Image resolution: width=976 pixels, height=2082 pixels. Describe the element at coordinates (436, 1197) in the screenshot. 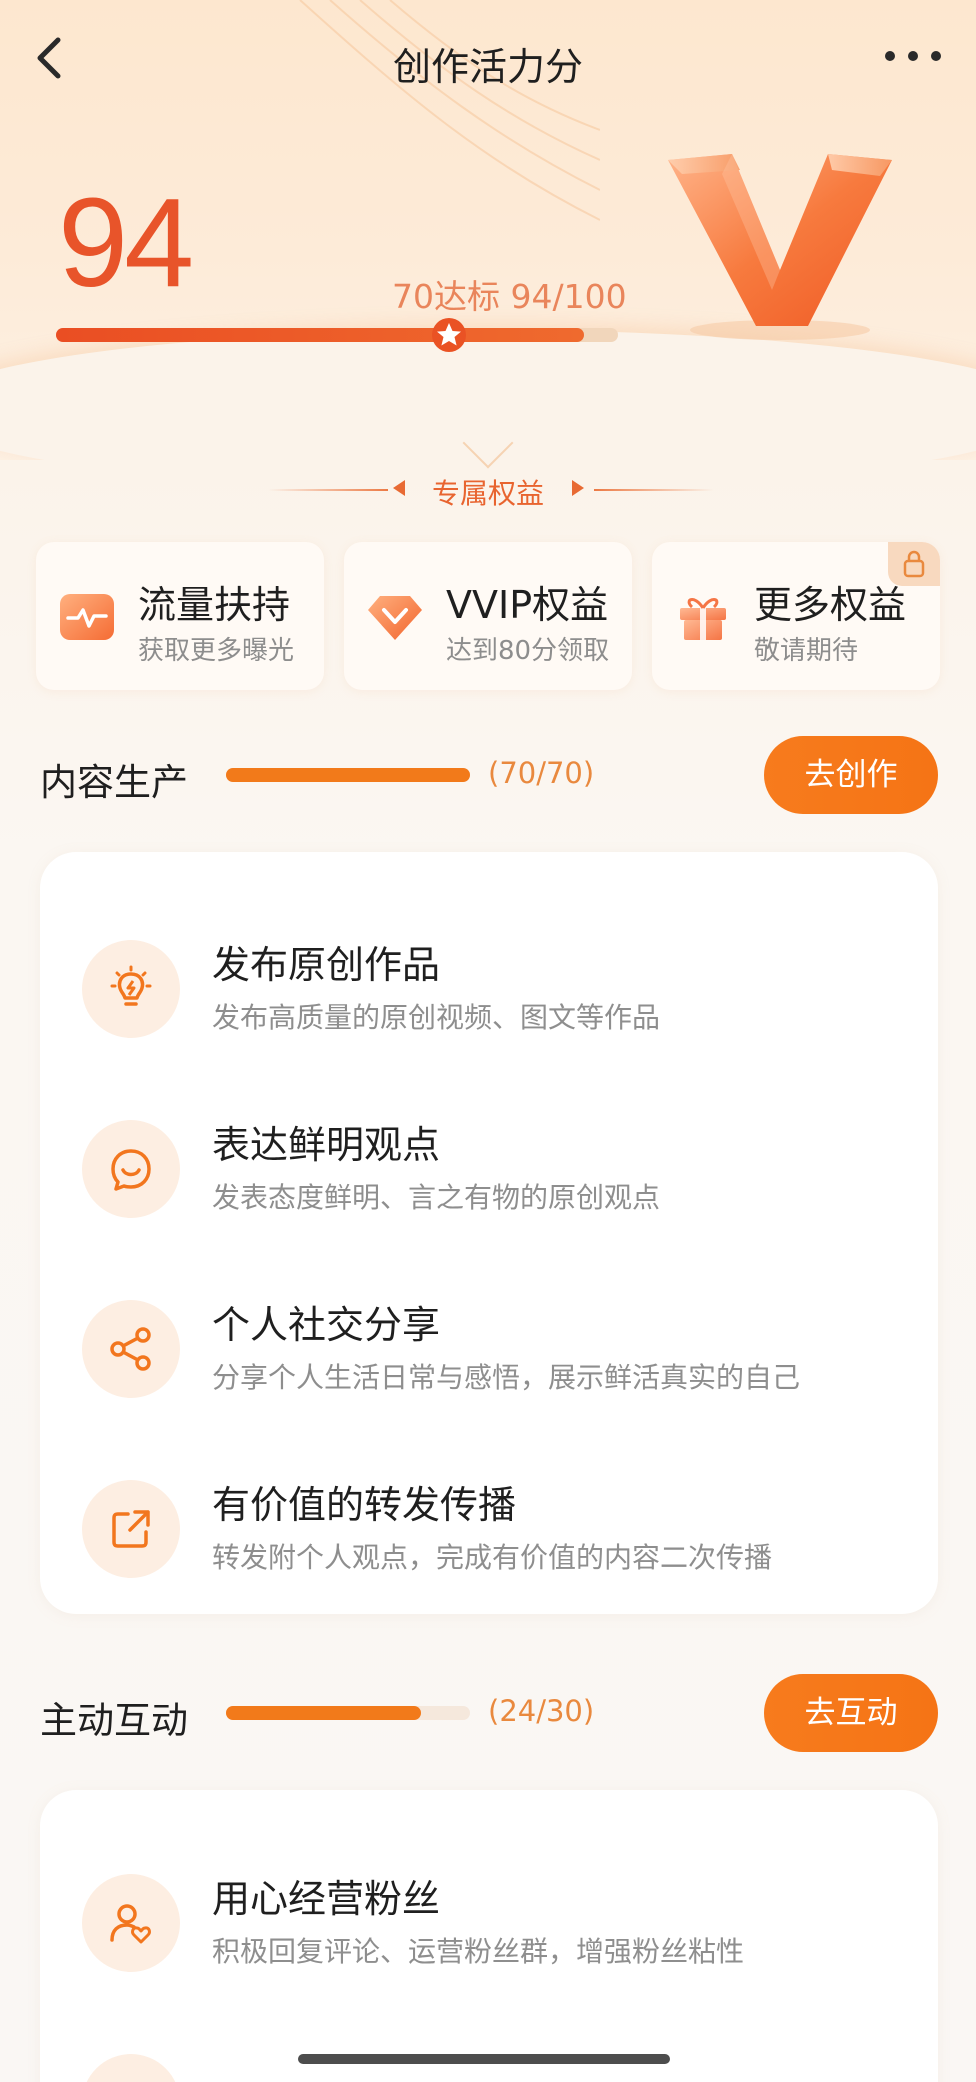

I see `item-subtitle: 发表态度鲜明、言之有物的原创观点` at that location.